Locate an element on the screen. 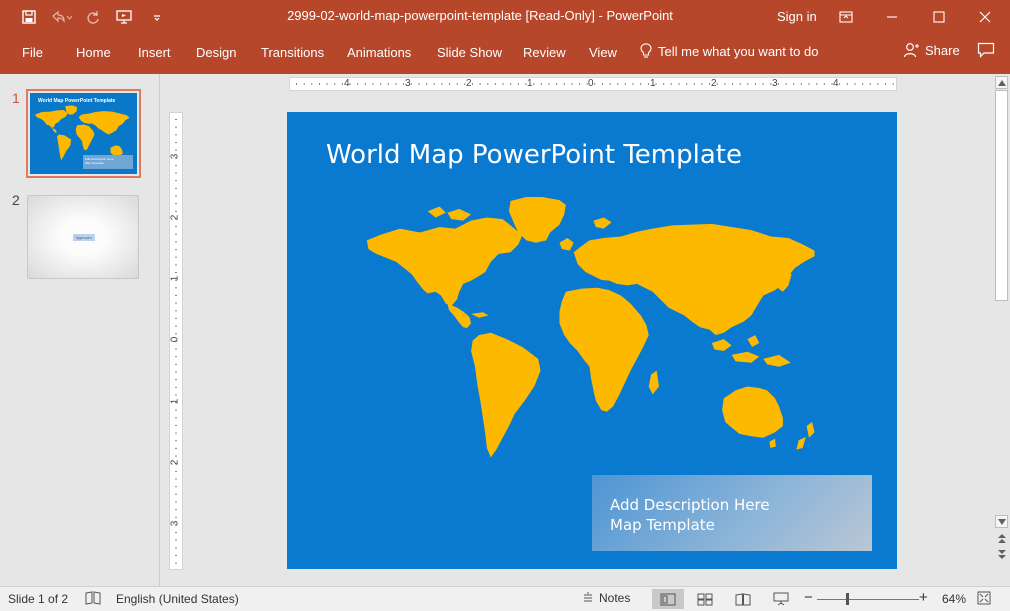  slide-show-view-button is located at coordinates (781, 599).